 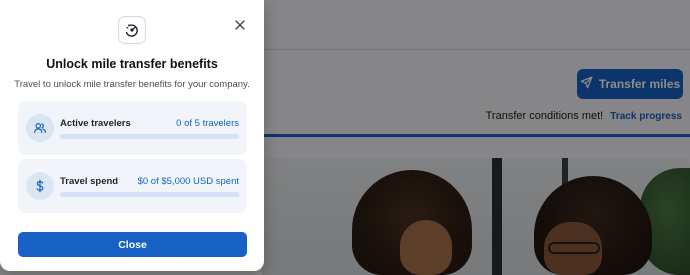 What do you see at coordinates (132, 64) in the screenshot?
I see `modal-title: Unlock mile transfer benefits` at bounding box center [132, 64].